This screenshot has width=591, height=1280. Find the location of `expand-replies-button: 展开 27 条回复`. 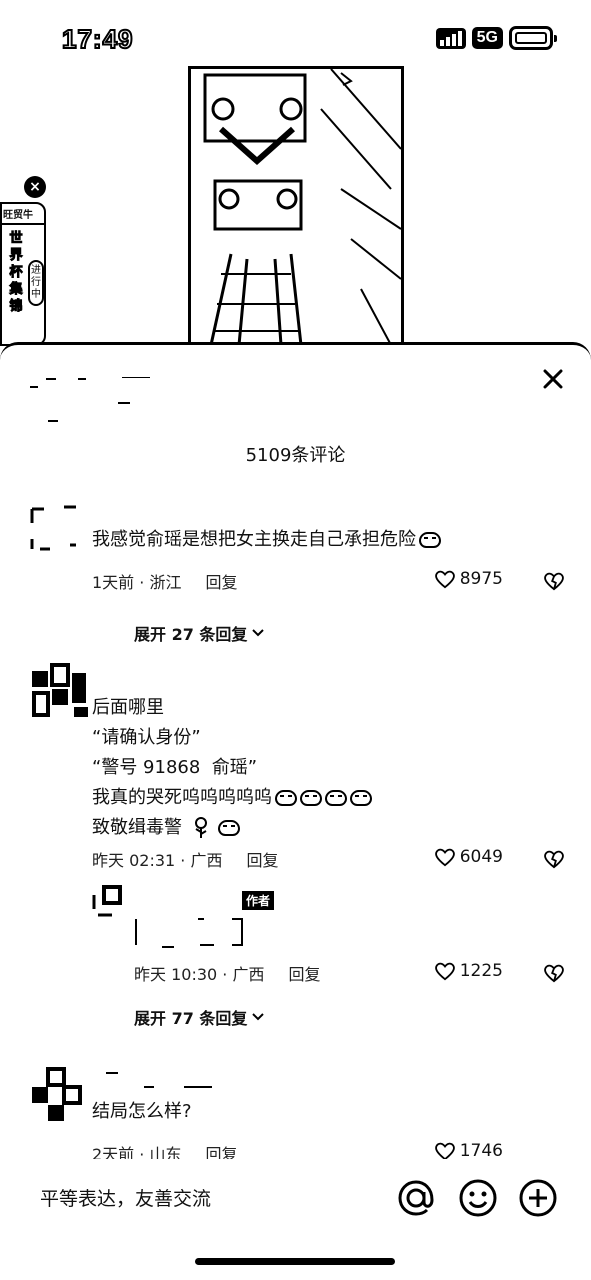

expand-replies-button: 展开 27 条回复 is located at coordinates (199, 633).